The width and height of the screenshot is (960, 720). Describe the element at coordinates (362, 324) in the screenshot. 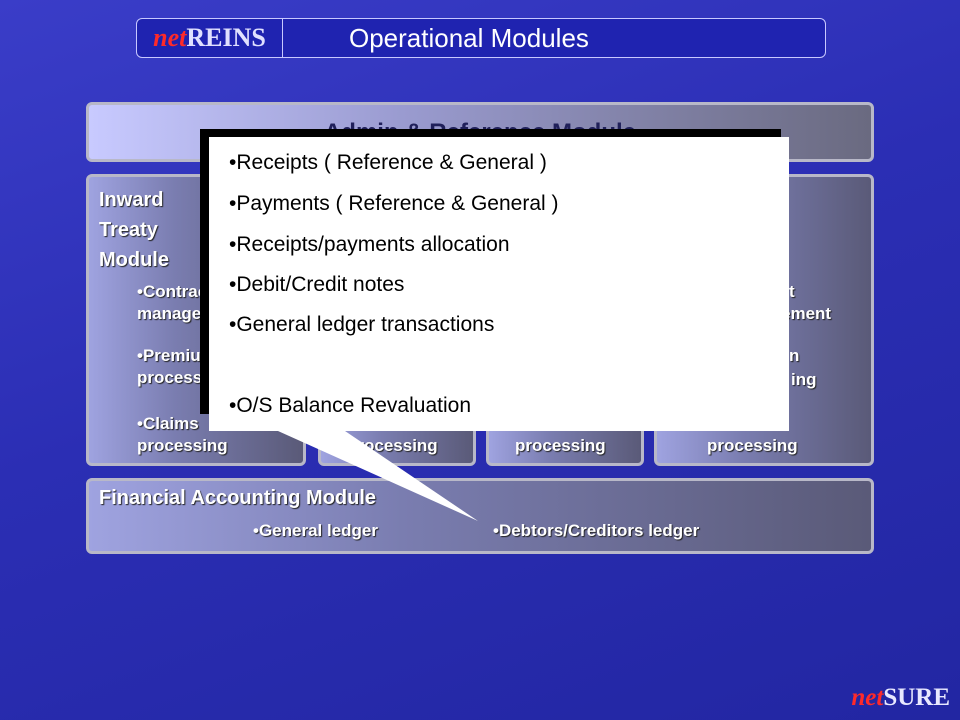

I see `callout-item: •General ledger transactions` at that location.